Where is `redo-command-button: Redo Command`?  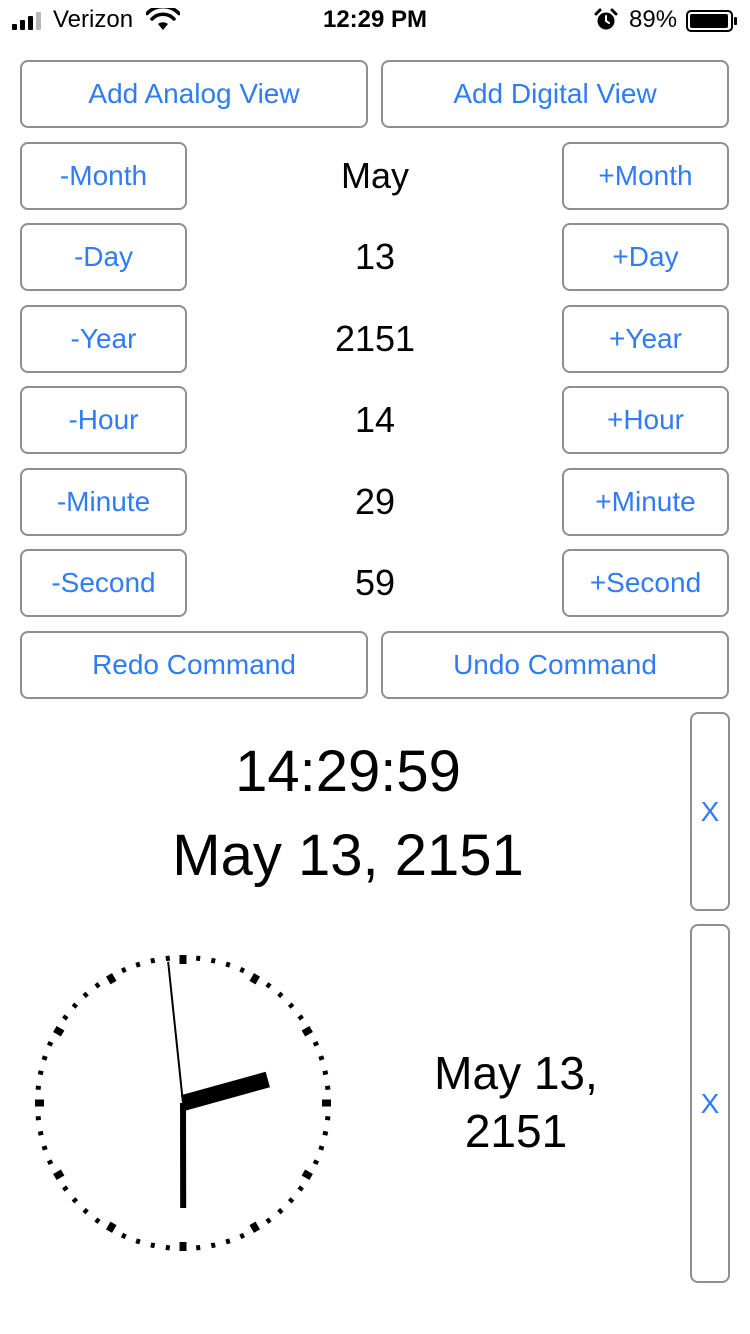
redo-command-button: Redo Command is located at coordinates (194, 665).